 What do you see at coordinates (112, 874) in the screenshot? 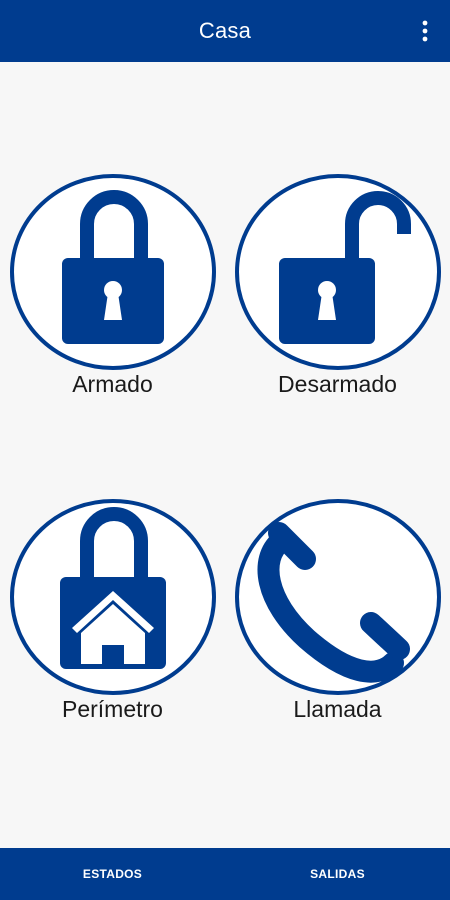
I see `nav-item-estados: ESTADOS` at bounding box center [112, 874].